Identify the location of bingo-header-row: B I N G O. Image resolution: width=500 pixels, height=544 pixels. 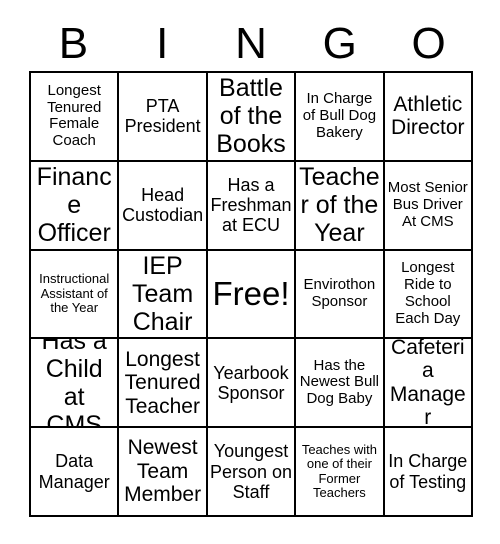
(251, 44).